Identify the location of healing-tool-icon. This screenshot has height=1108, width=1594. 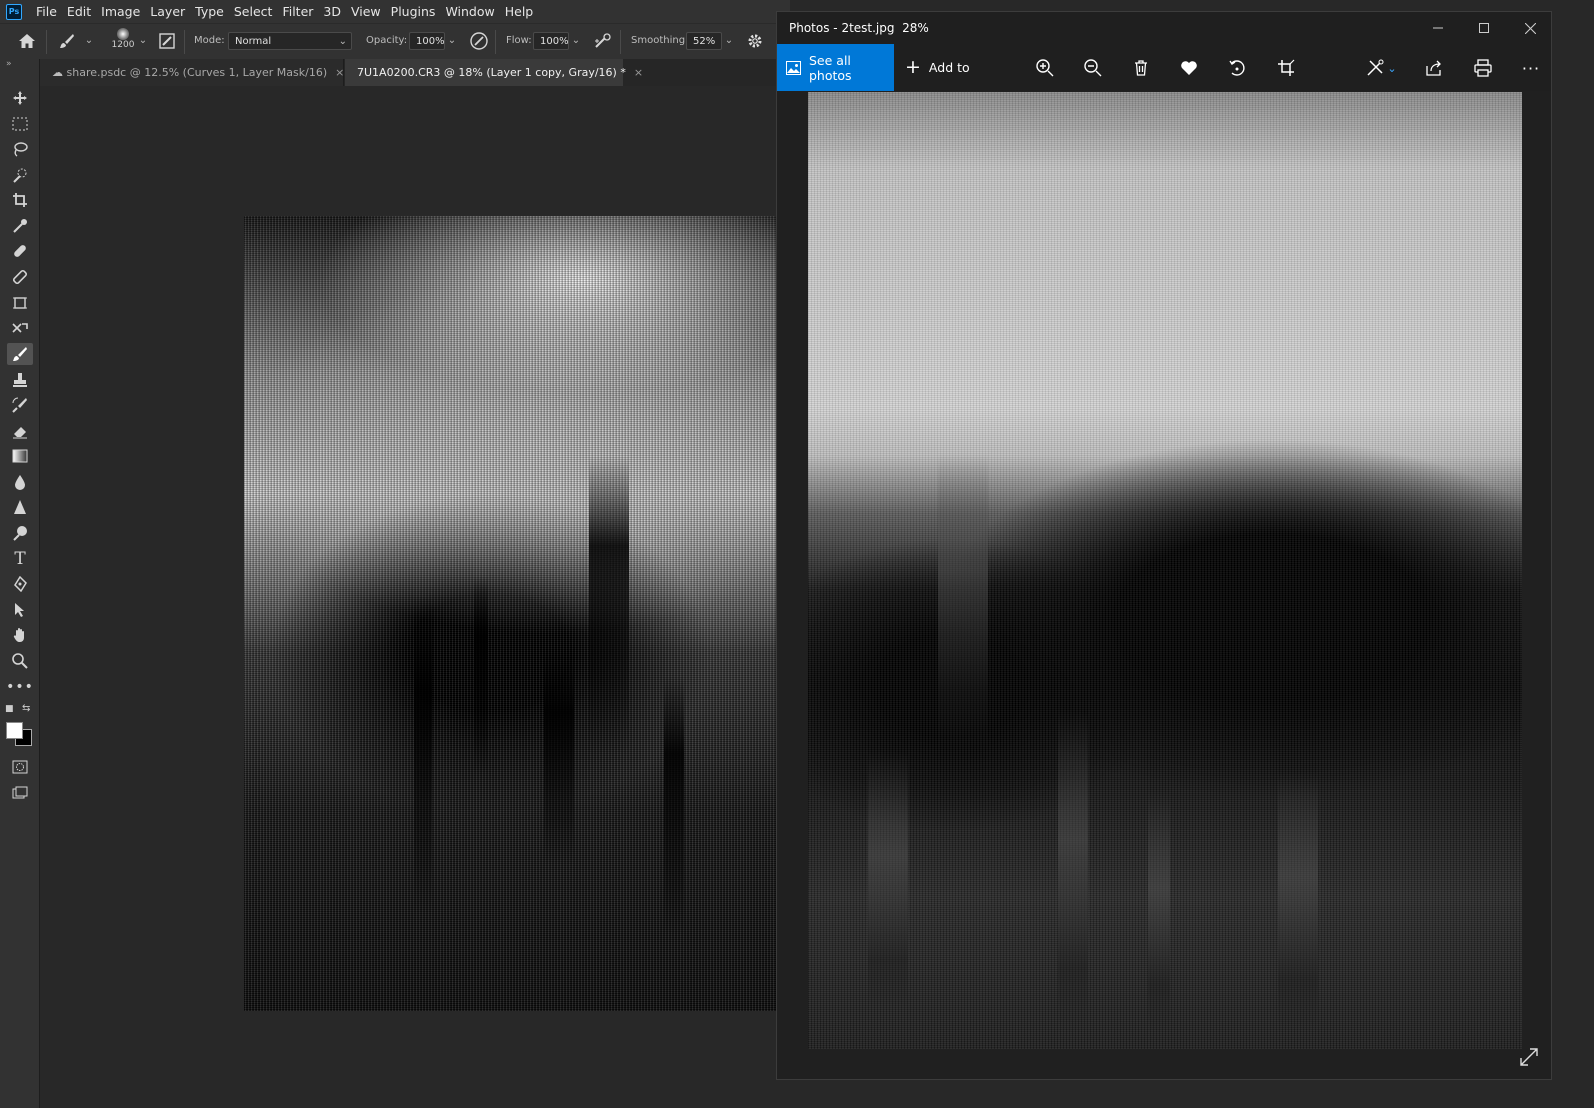
(20, 251).